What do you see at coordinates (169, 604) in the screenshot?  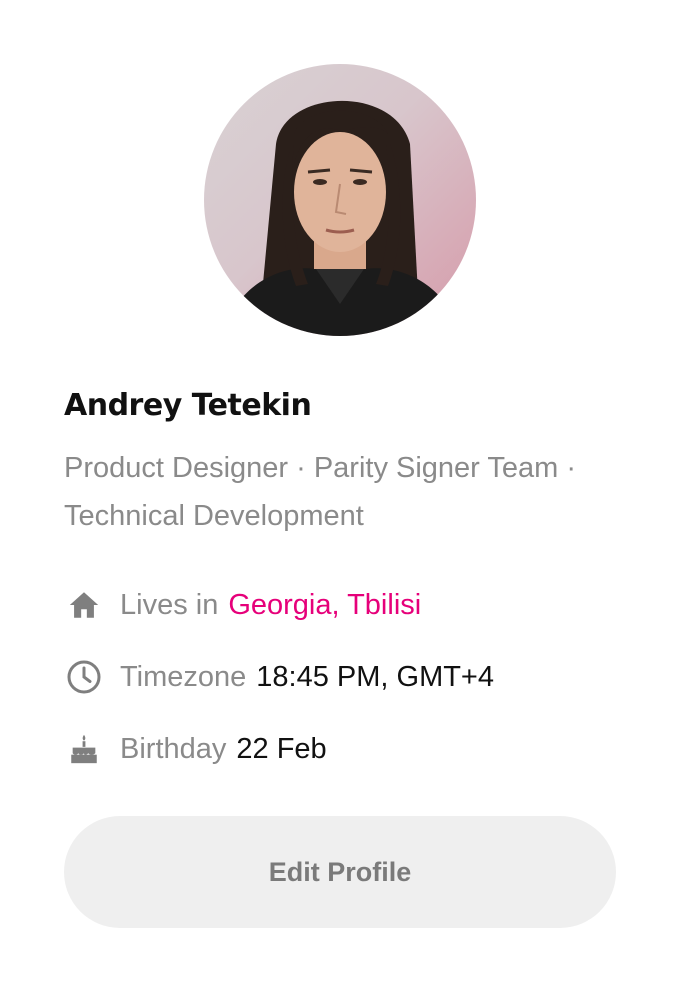 I see `lives-in-label: Lives in` at bounding box center [169, 604].